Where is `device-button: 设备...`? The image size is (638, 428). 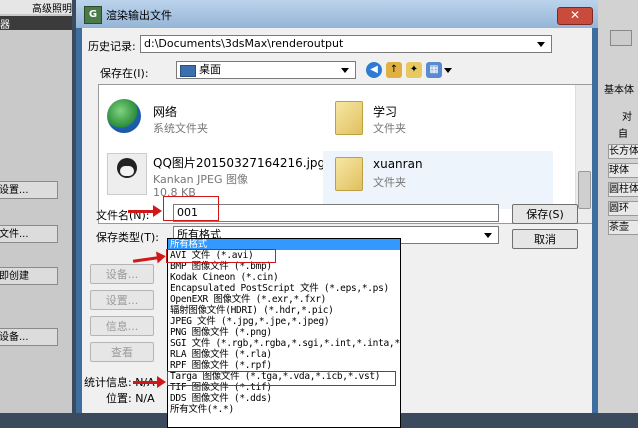
device-button: 设备... is located at coordinates (122, 274).